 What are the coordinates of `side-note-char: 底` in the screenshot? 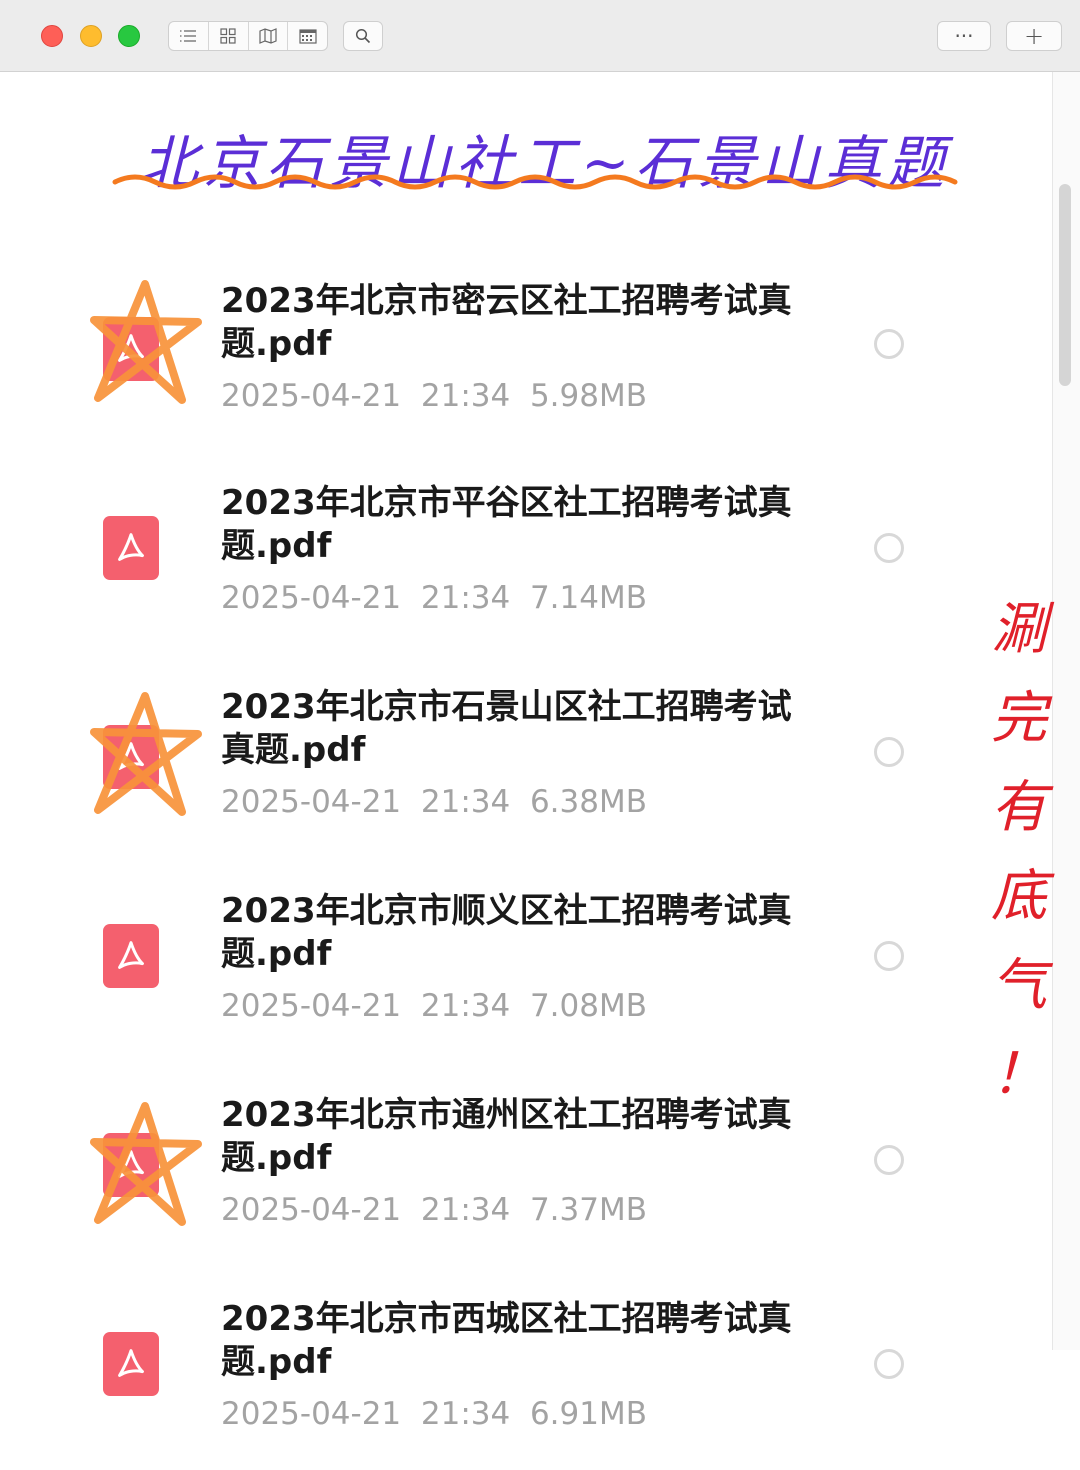 It's located at (1019, 896).